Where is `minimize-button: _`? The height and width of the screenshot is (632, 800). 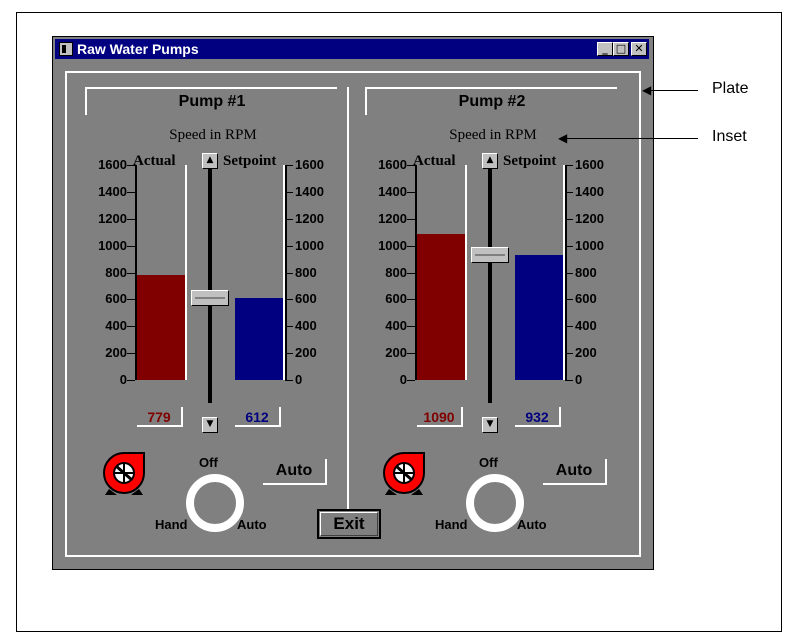
minimize-button: _ is located at coordinates (605, 49).